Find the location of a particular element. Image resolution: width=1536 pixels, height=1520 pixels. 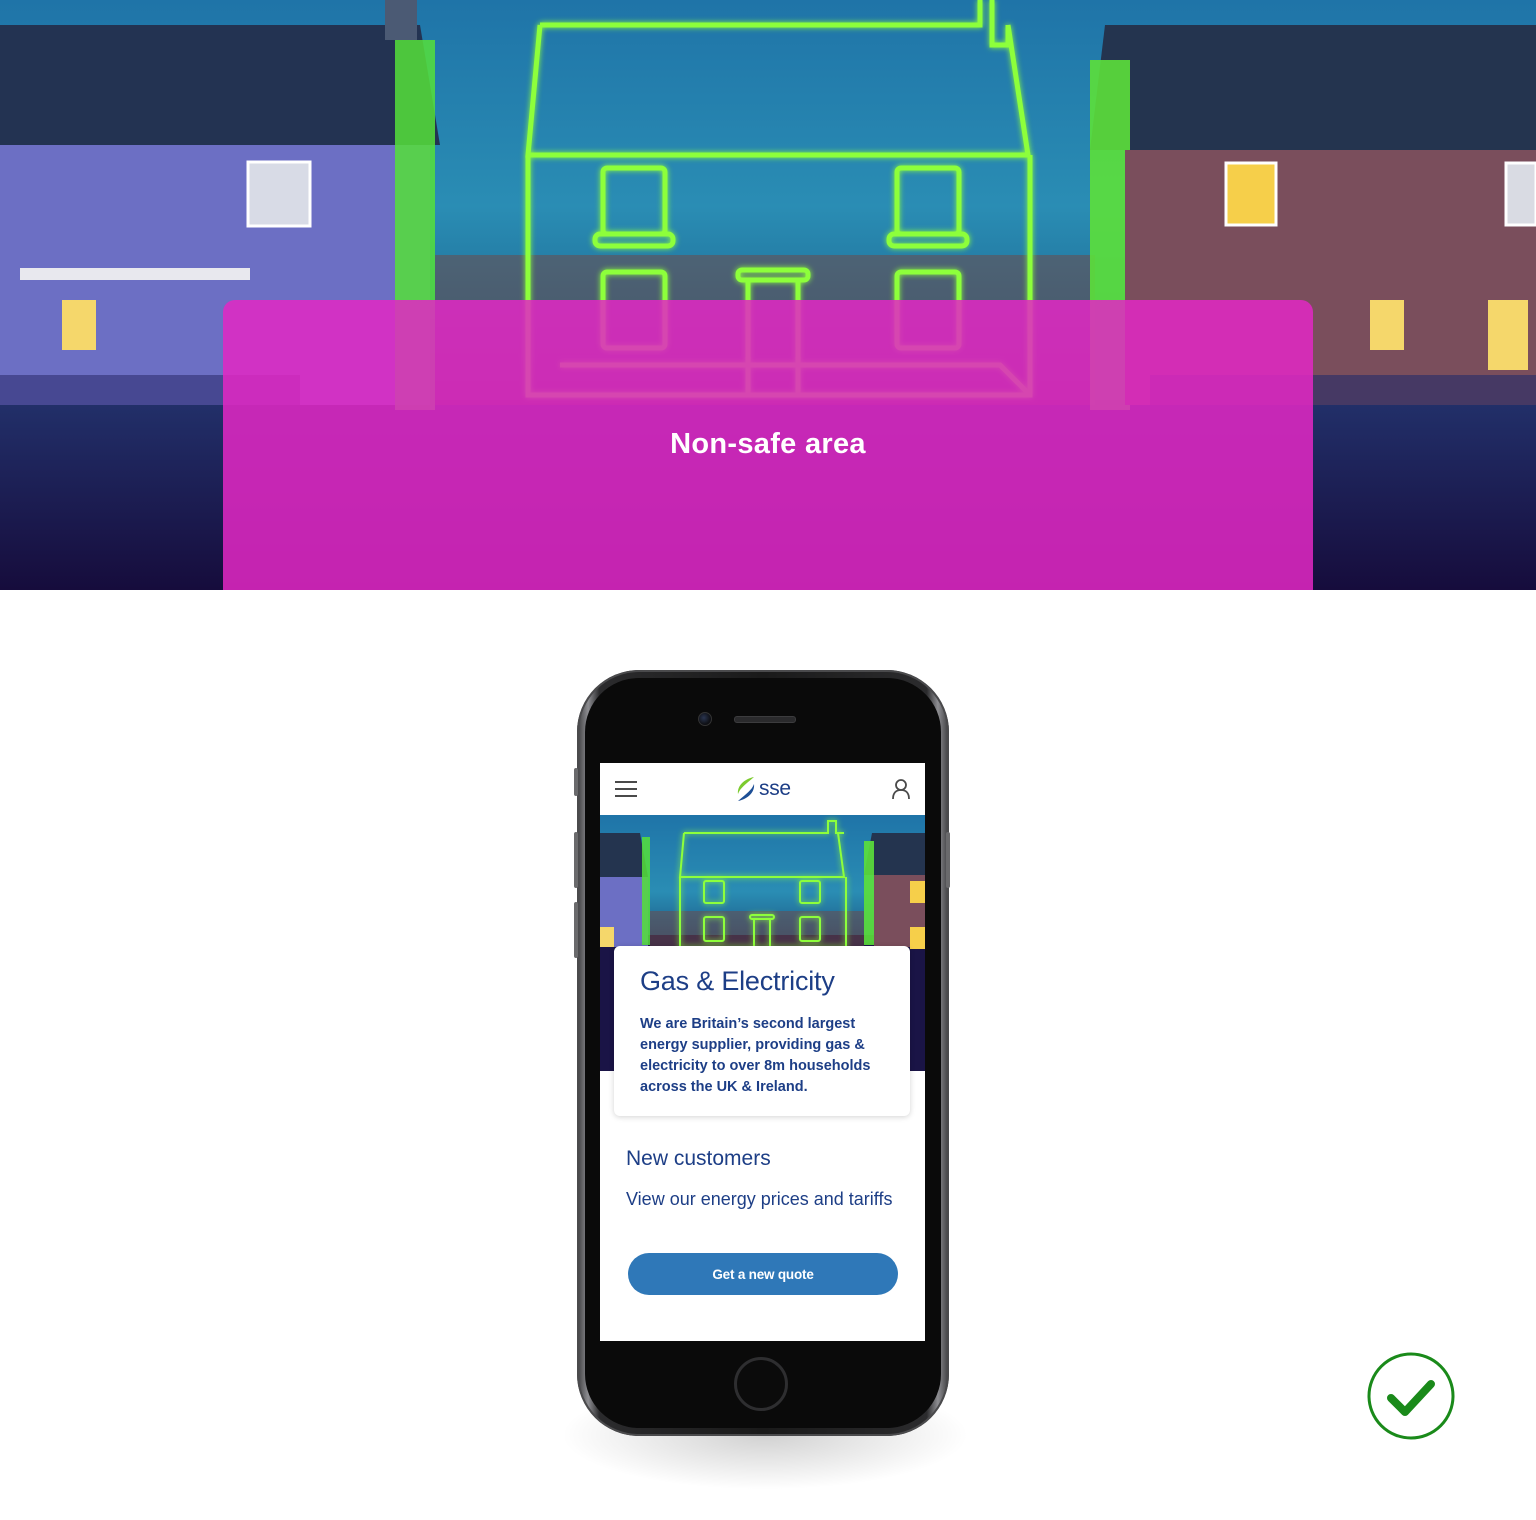

home-button is located at coordinates (761, 1384).